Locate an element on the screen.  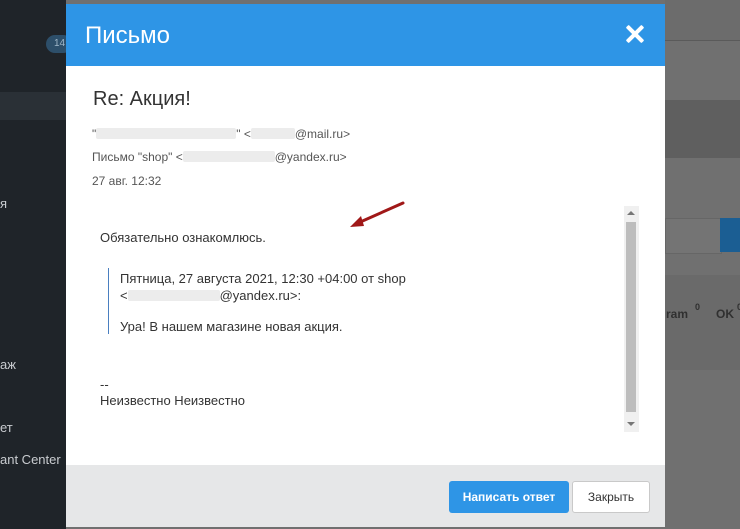
from-mid: " < is located at coordinates (243, 134).